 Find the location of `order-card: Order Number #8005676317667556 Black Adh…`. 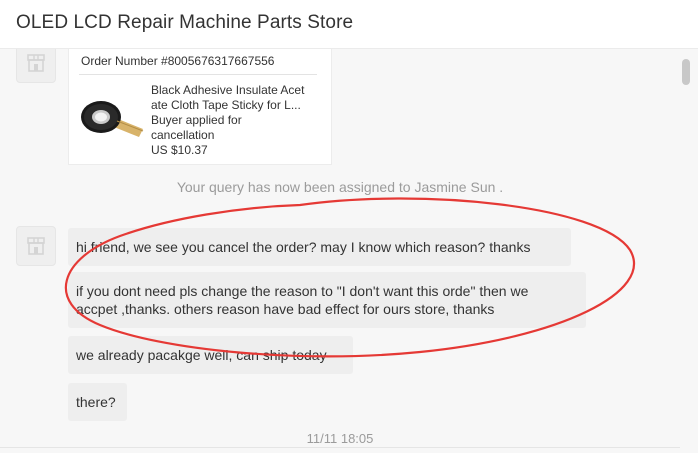

order-card: Order Number #8005676317667556 Black Adh… is located at coordinates (200, 107).